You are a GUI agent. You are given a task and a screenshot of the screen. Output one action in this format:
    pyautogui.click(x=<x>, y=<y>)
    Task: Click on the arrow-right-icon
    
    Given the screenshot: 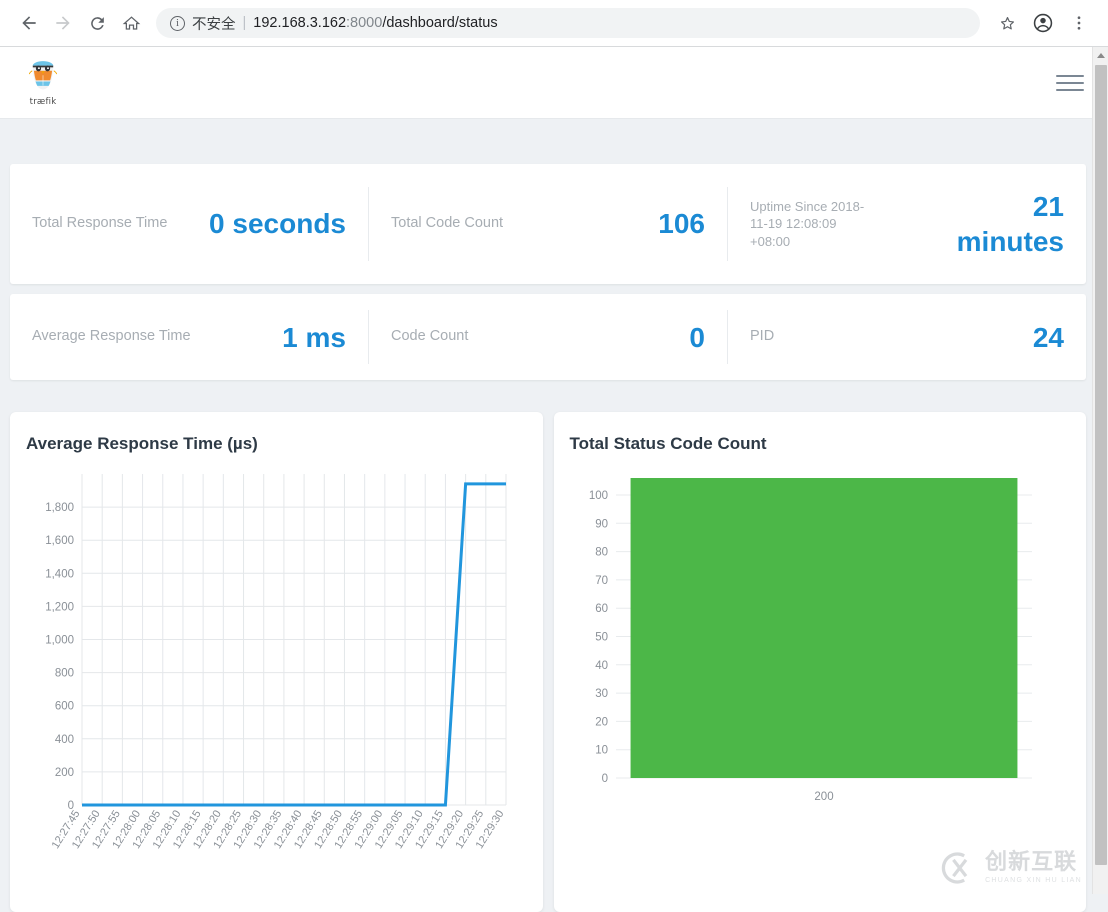 What is the action you would take?
    pyautogui.click(x=63, y=23)
    